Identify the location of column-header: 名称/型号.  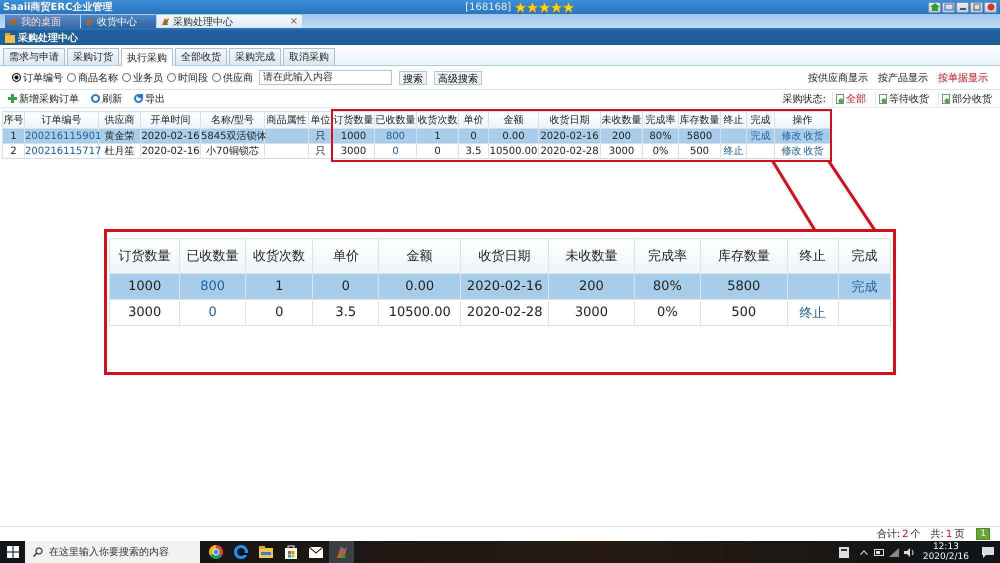
(232, 120).